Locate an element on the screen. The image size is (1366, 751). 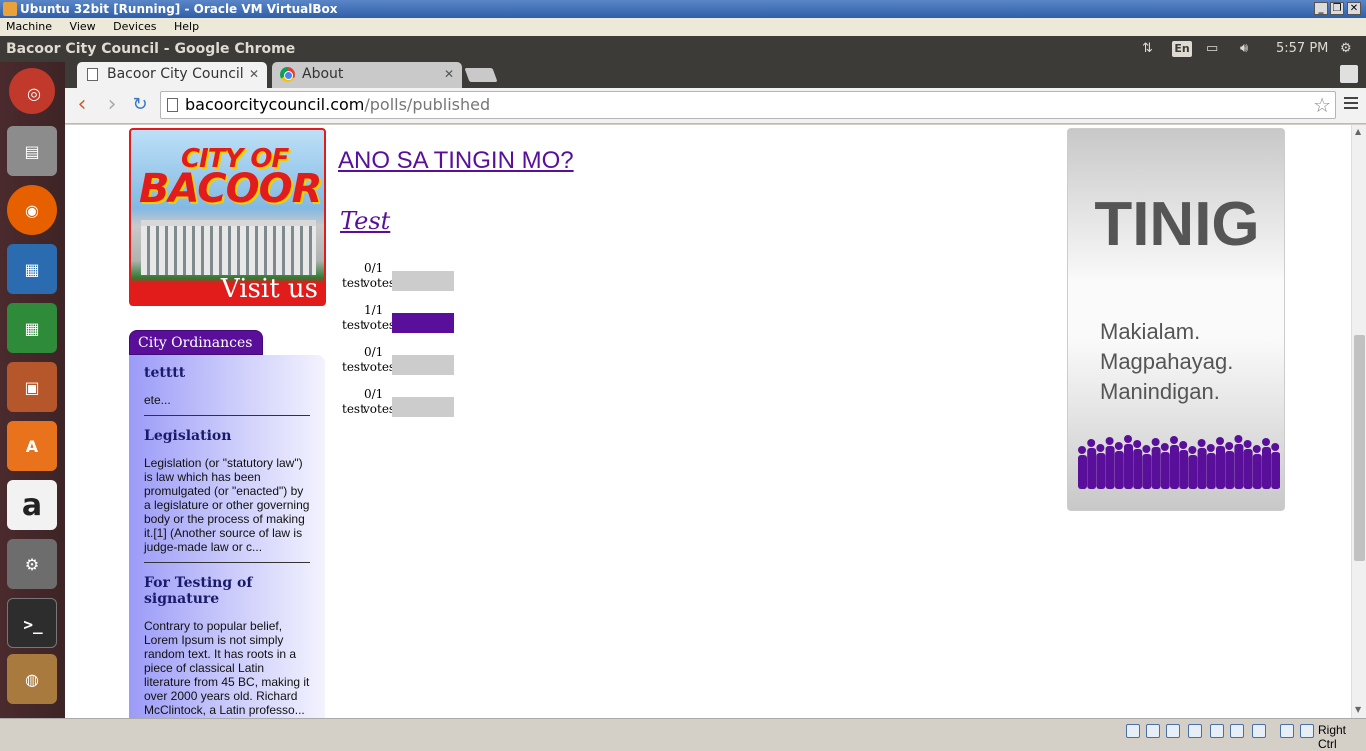
writer-icon: ▦ is located at coordinates (32, 269).